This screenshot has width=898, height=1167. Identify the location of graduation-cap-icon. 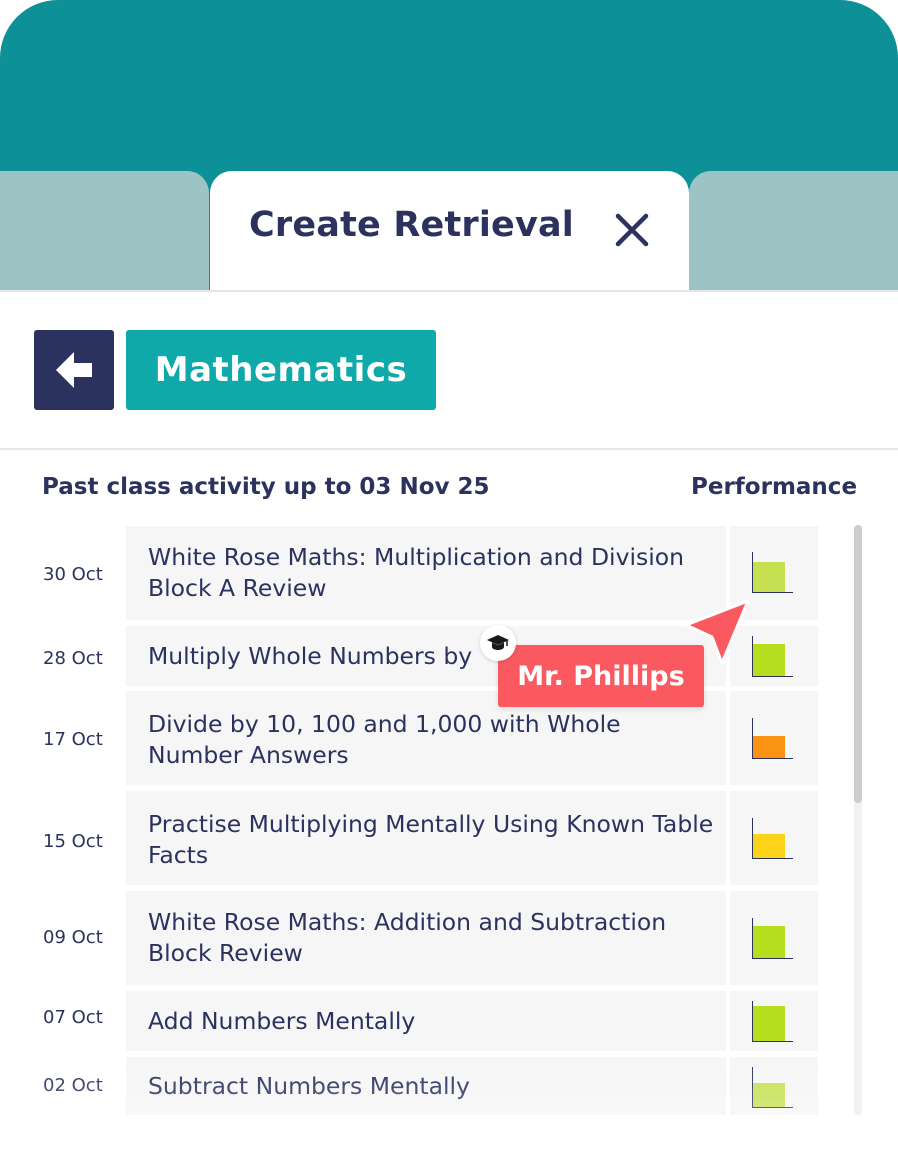
(498, 643).